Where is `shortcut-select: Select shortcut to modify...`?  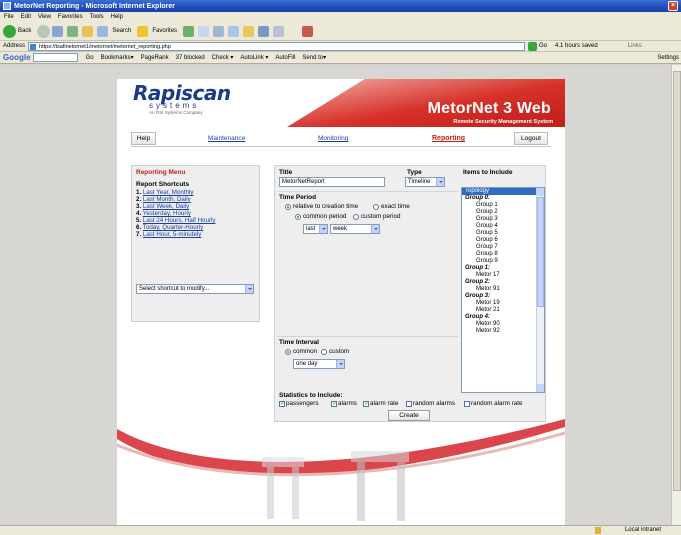
shortcut-select: Select shortcut to modify... is located at coordinates (195, 289).